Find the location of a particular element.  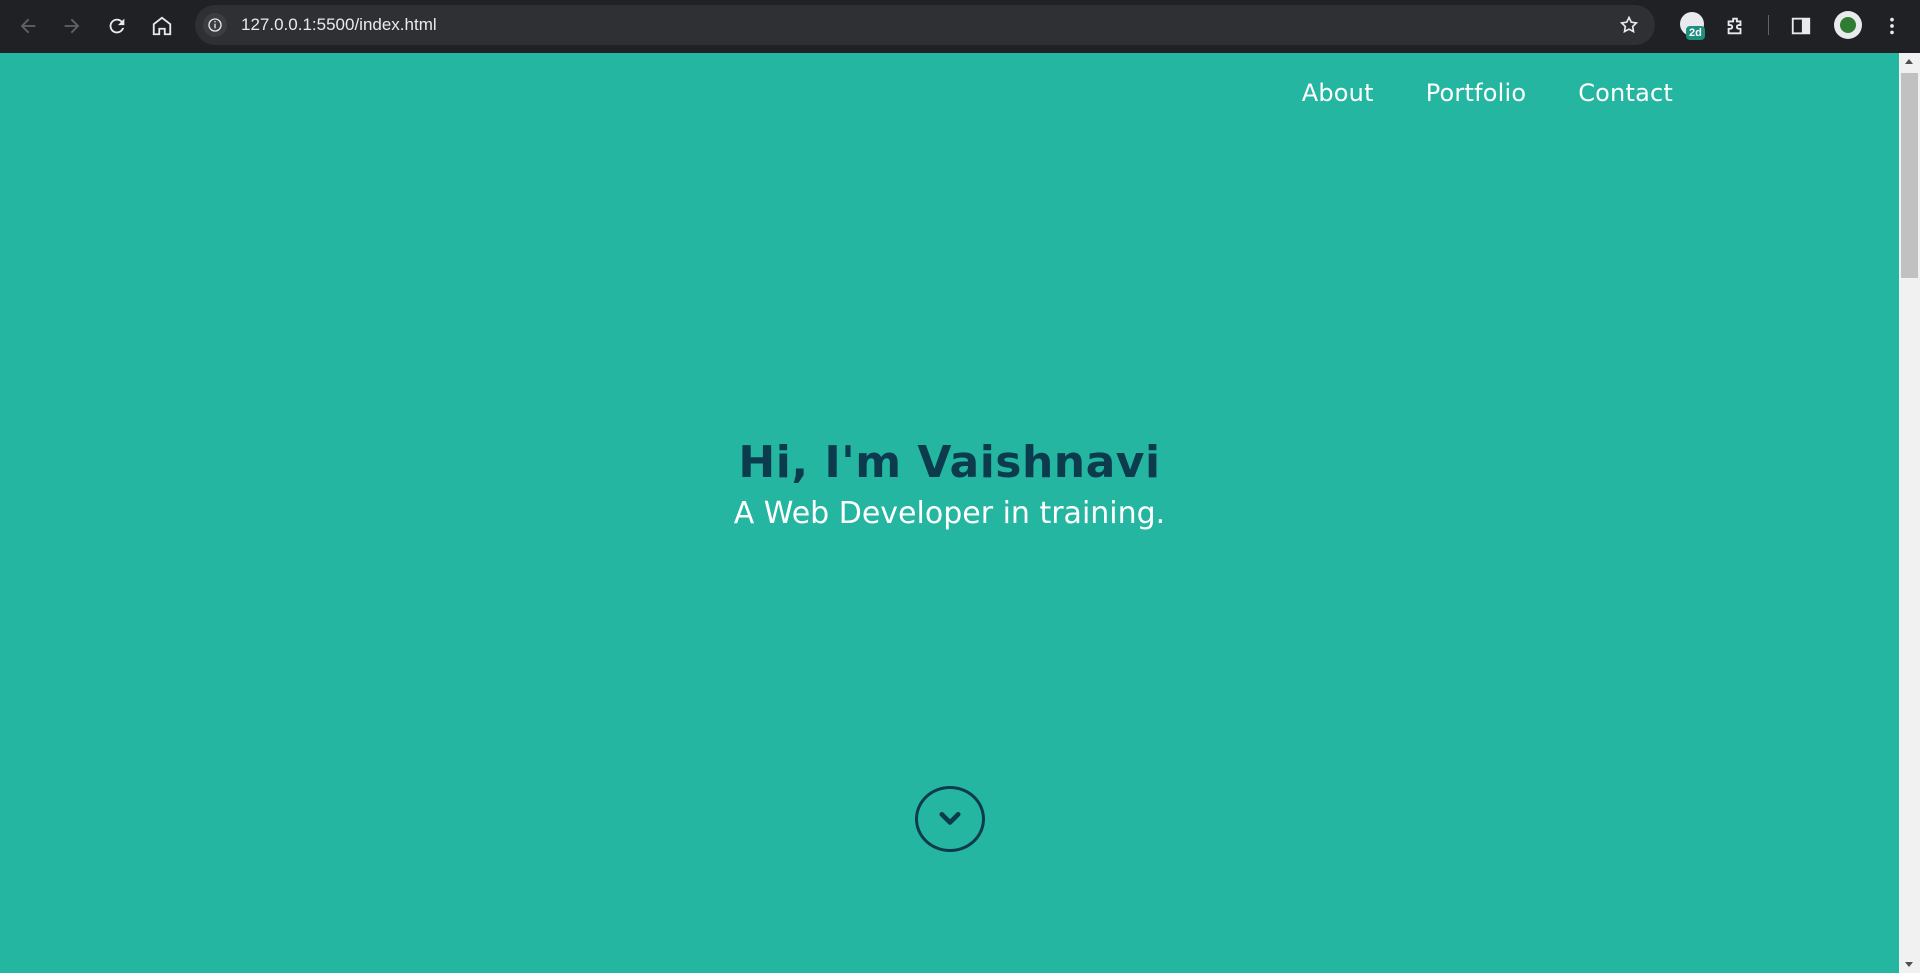

hero-subheading: A Web Developer in training. is located at coordinates (949, 513).